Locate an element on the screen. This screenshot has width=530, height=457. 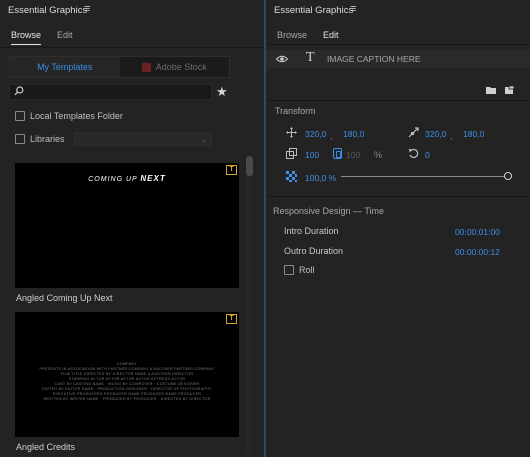
chevron-down-icon: ⌄ is located at coordinates (203, 139).